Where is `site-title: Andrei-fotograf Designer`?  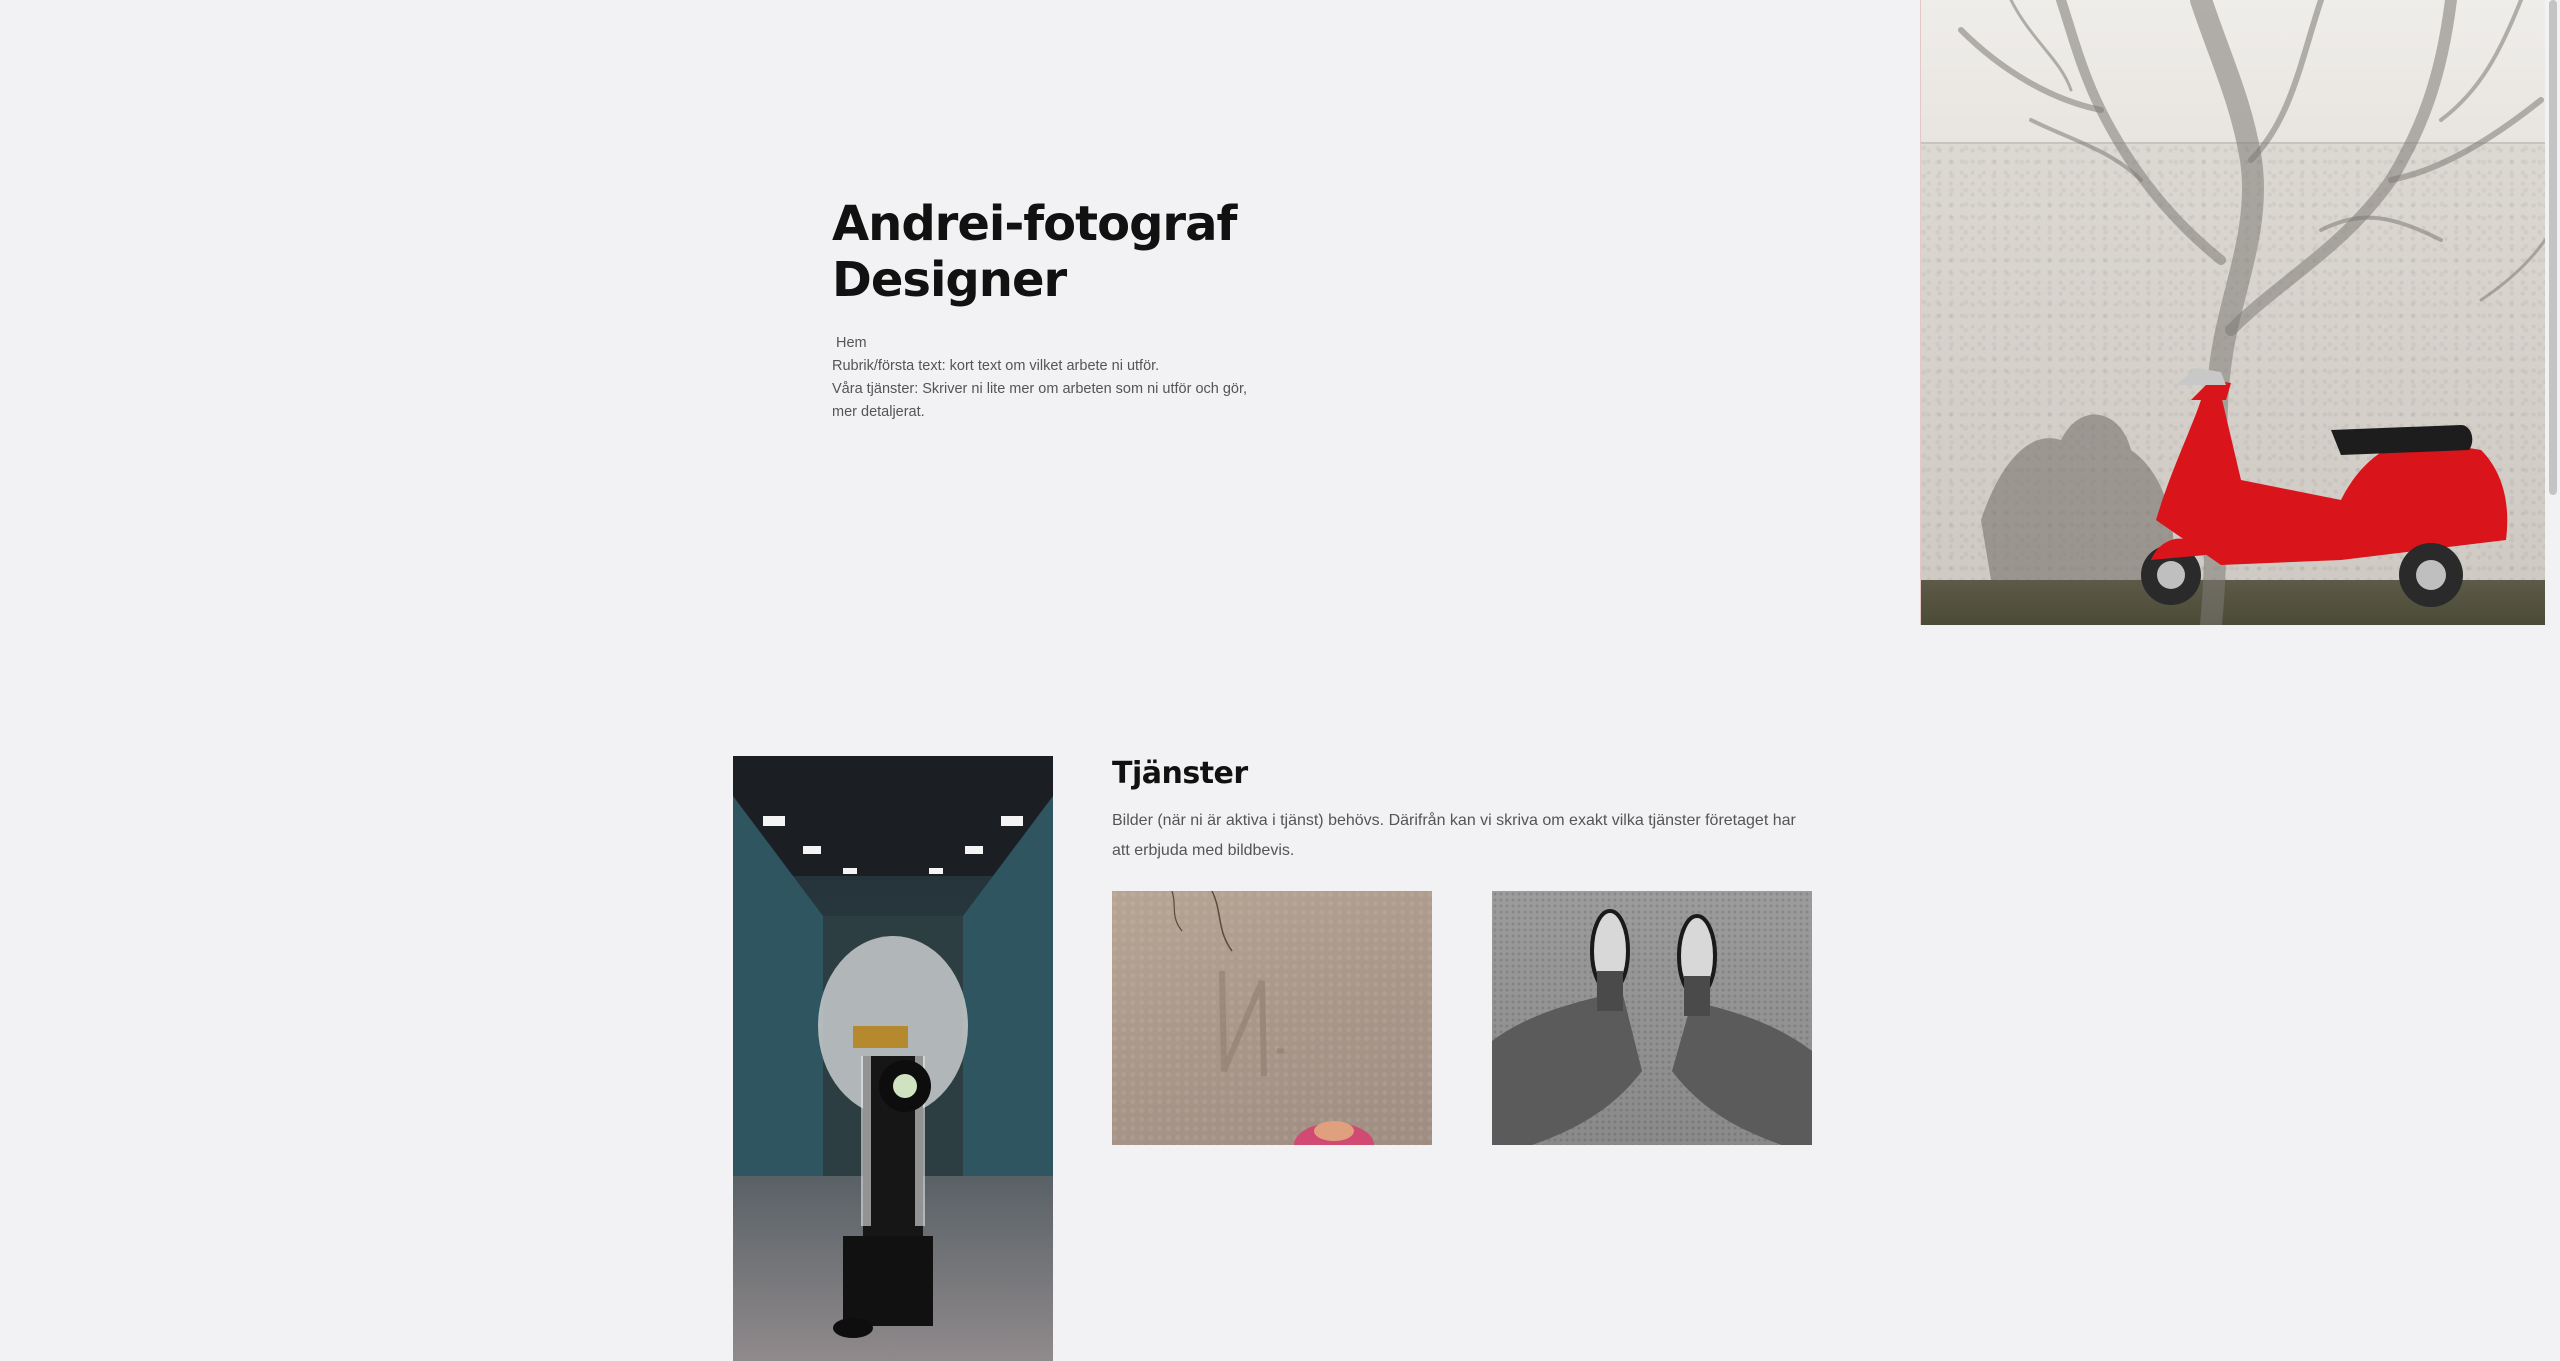 site-title: Andrei-fotograf Designer is located at coordinates (1042, 252).